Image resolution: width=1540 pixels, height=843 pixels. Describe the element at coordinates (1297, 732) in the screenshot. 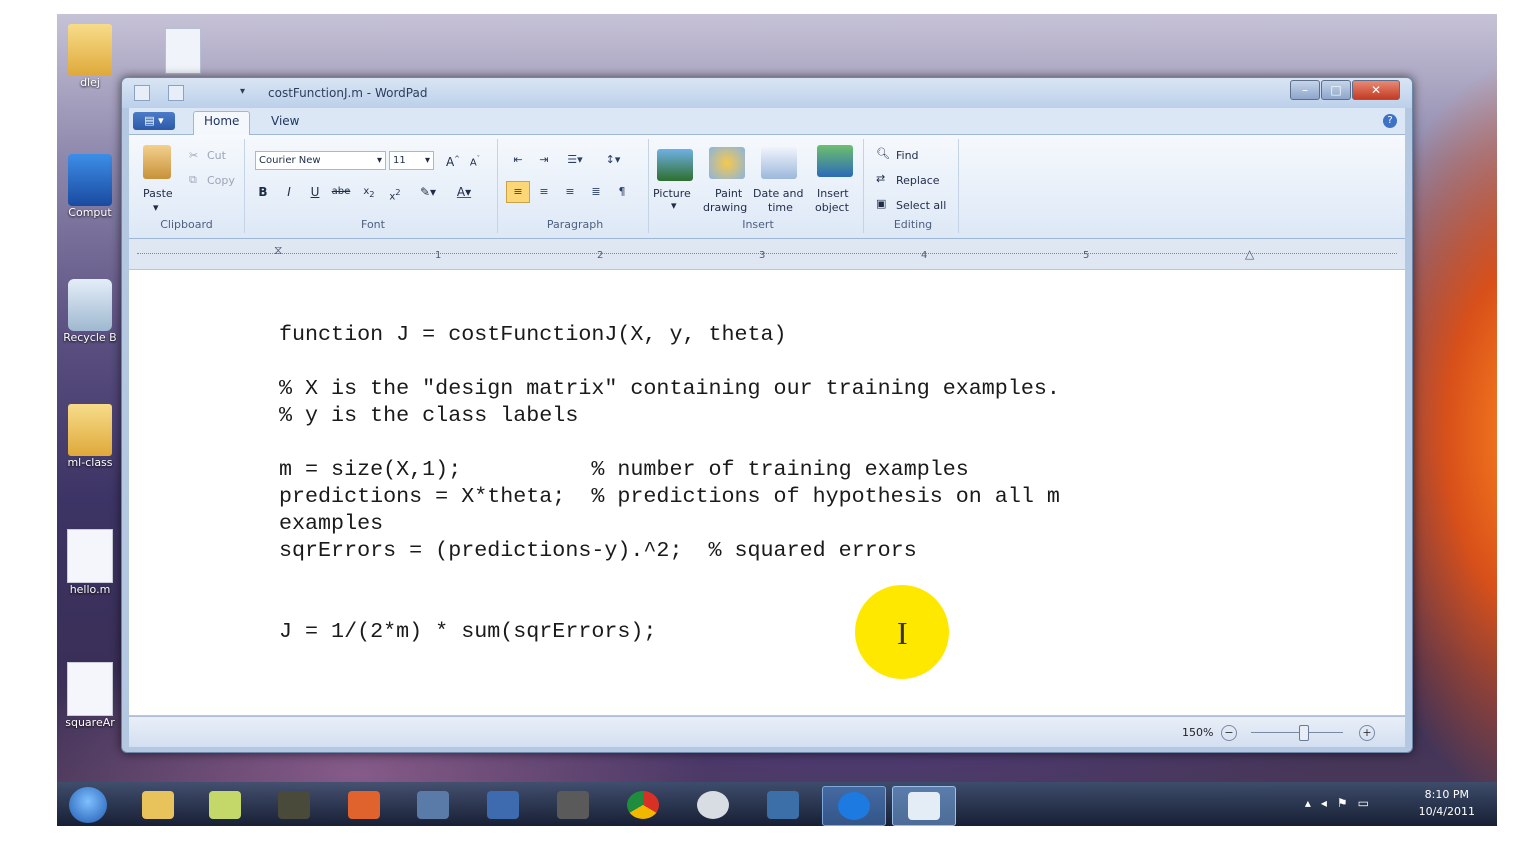

I see `zoom-slider-track` at that location.